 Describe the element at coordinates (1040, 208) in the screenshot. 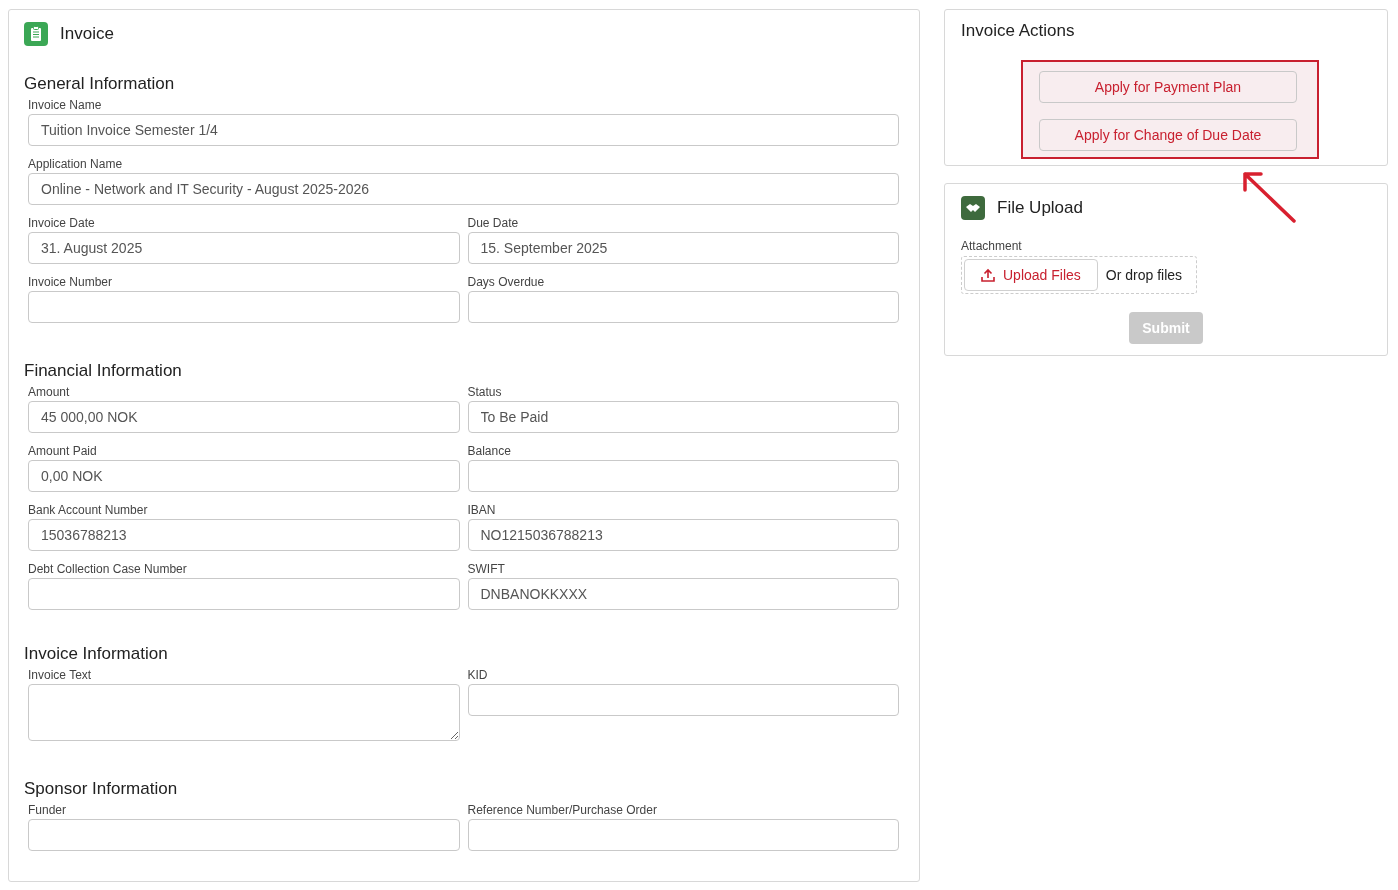

I see `card-title: File Upload` at that location.